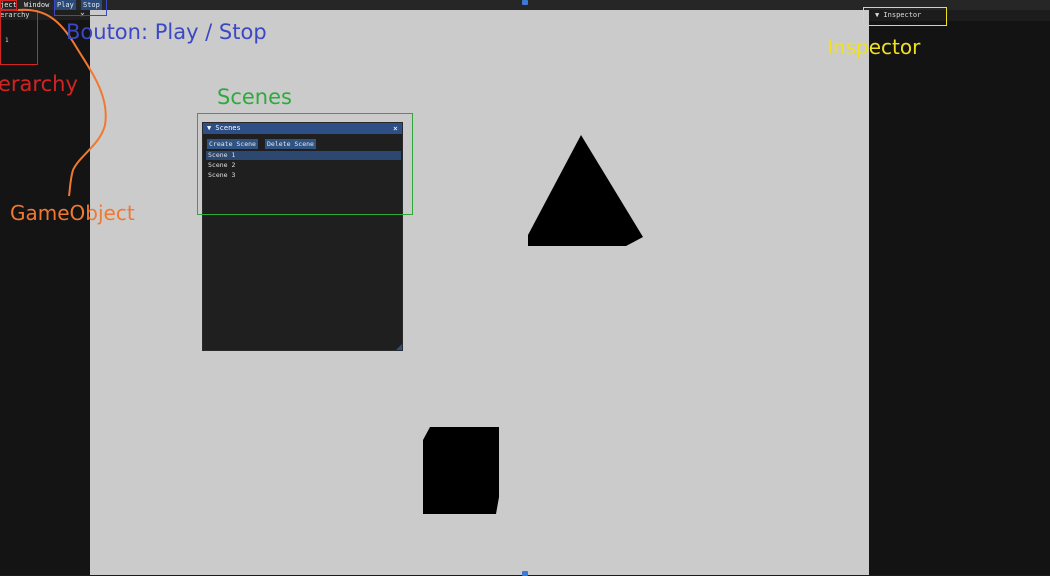 This screenshot has width=1050, height=576. Describe the element at coordinates (905, 16) in the screenshot. I see `inspector-highlight-box` at that location.